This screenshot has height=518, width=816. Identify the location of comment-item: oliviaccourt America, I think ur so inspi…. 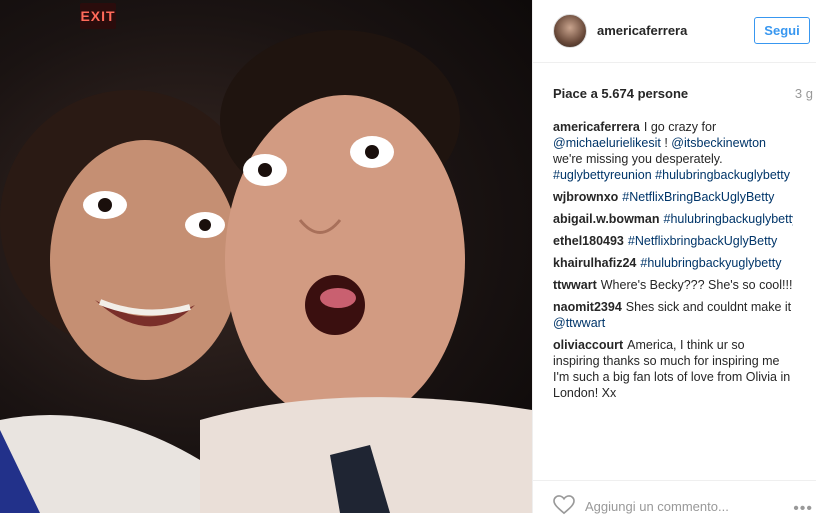
(673, 369).